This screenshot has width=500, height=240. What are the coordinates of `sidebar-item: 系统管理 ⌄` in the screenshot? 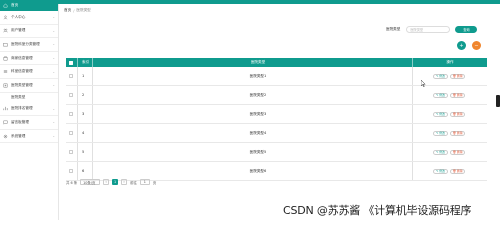 It's located at (29, 137).